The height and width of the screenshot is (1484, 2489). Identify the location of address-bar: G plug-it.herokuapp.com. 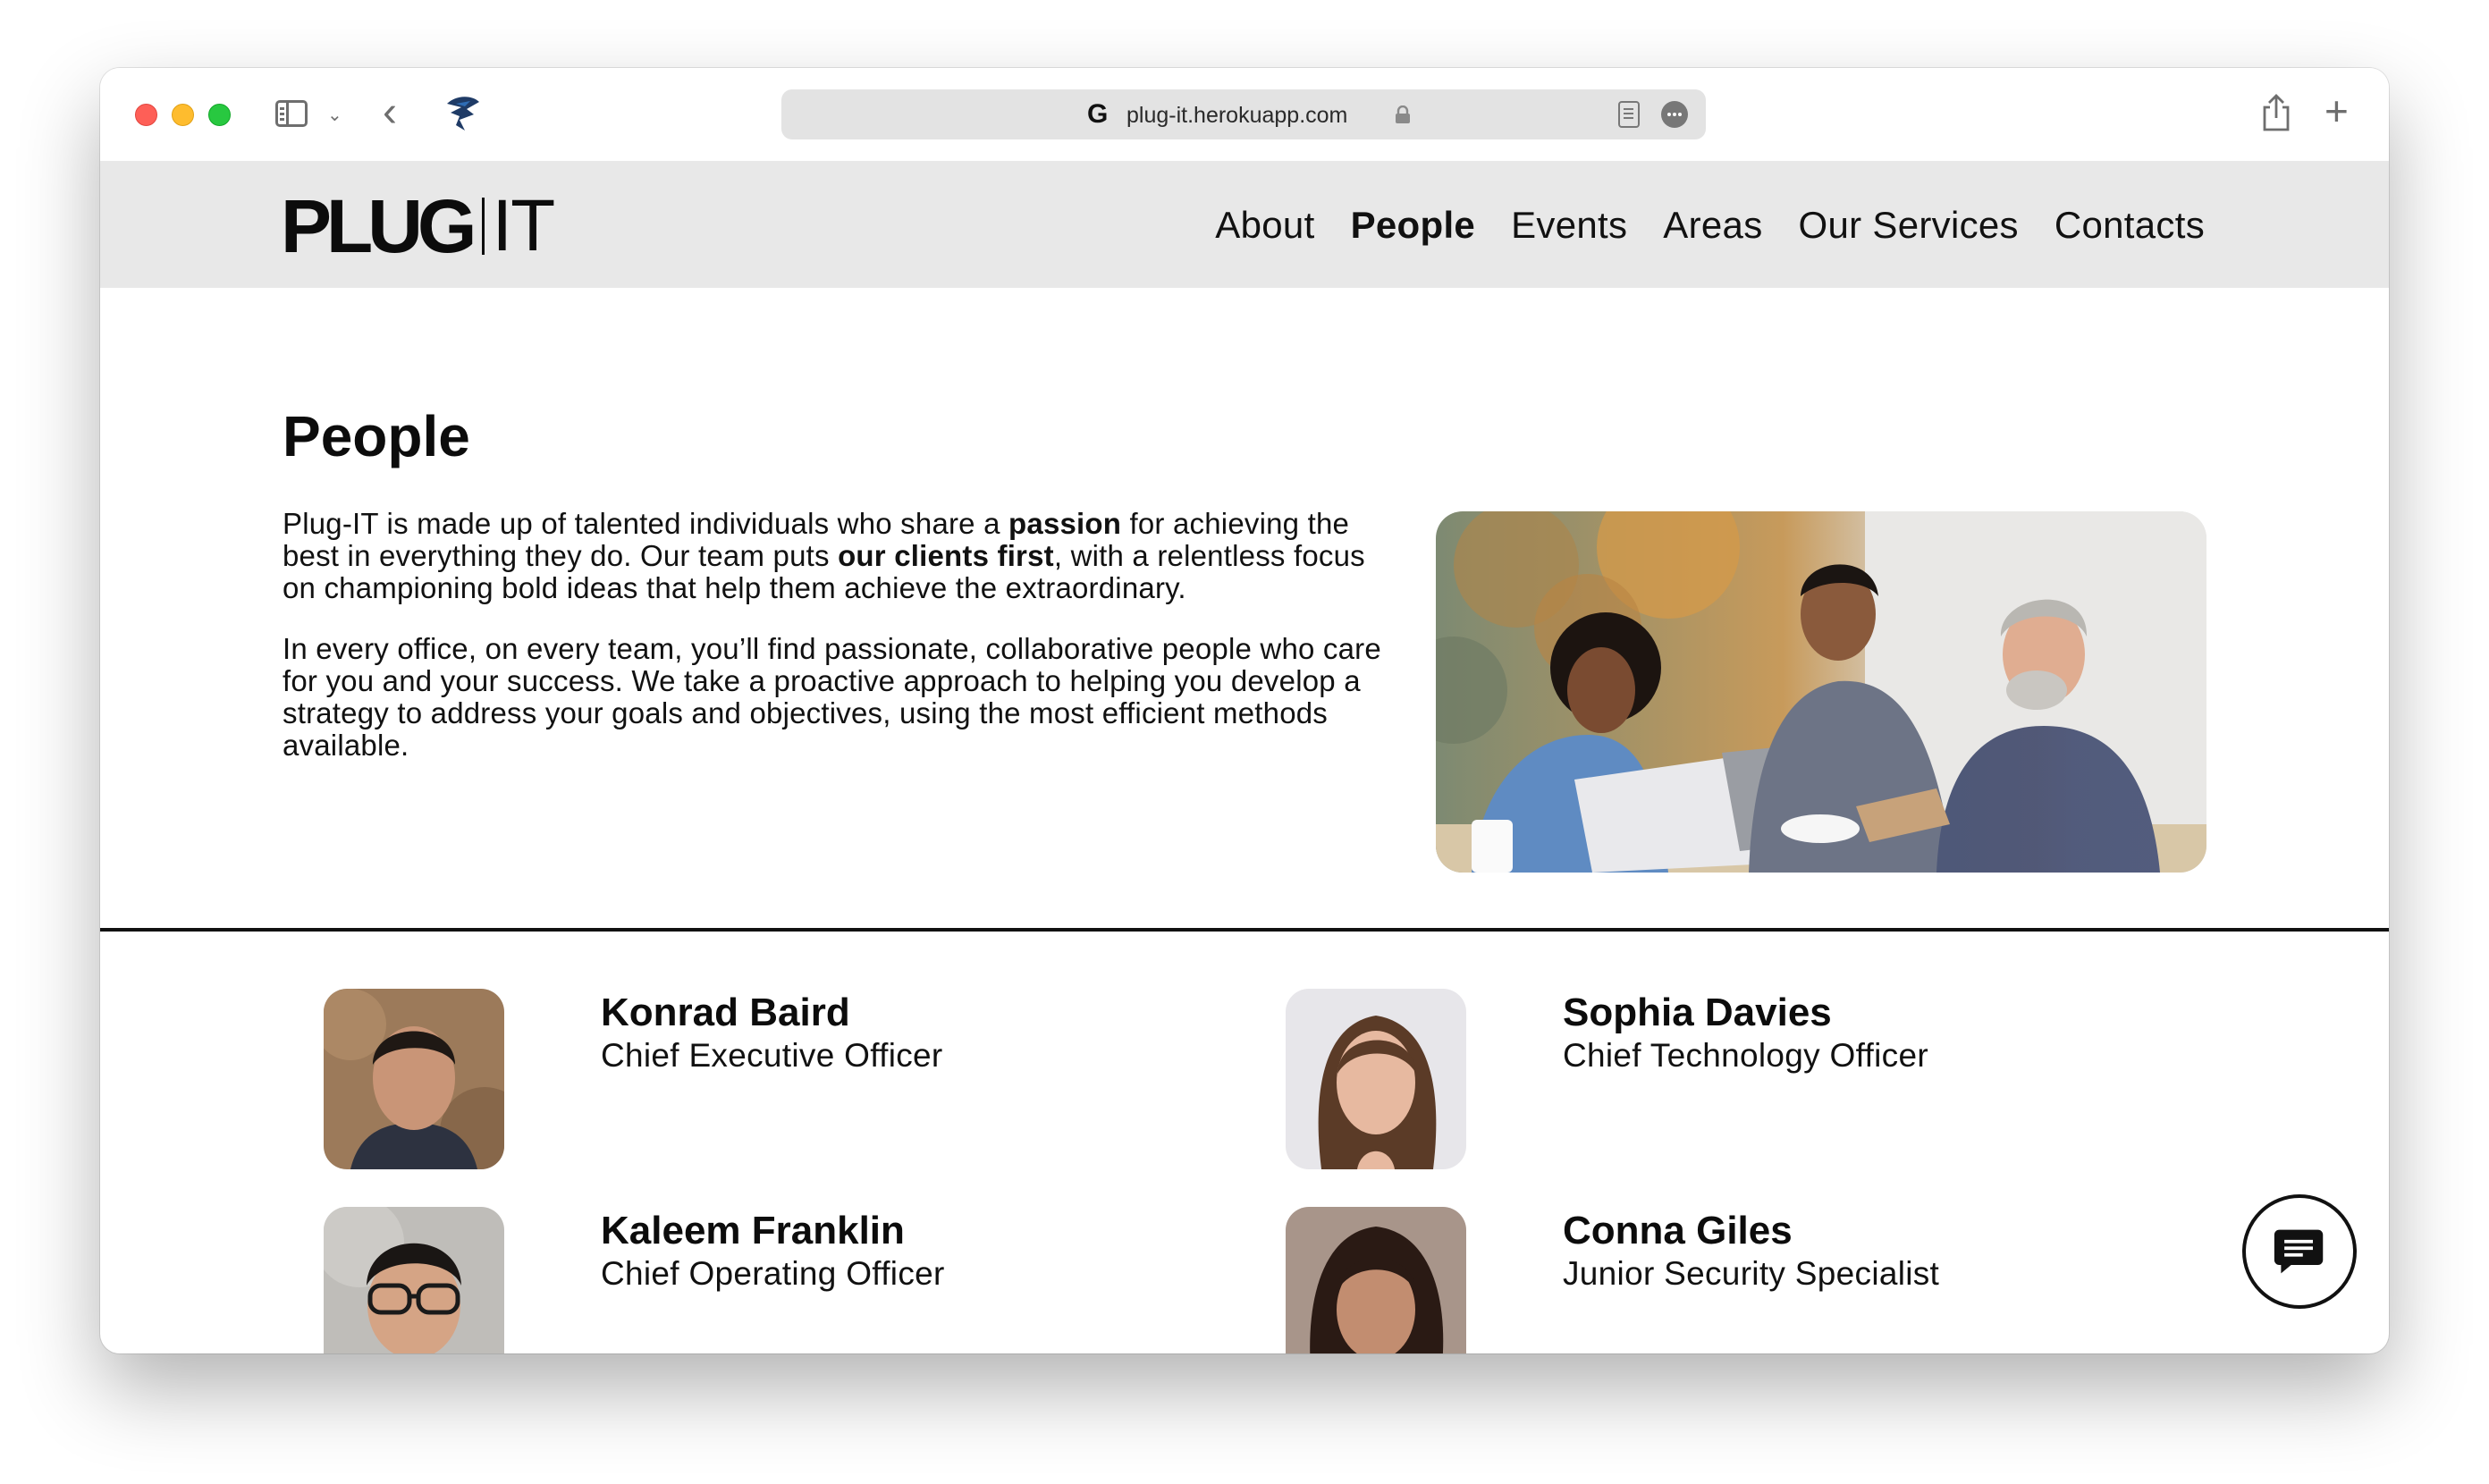
(1244, 114).